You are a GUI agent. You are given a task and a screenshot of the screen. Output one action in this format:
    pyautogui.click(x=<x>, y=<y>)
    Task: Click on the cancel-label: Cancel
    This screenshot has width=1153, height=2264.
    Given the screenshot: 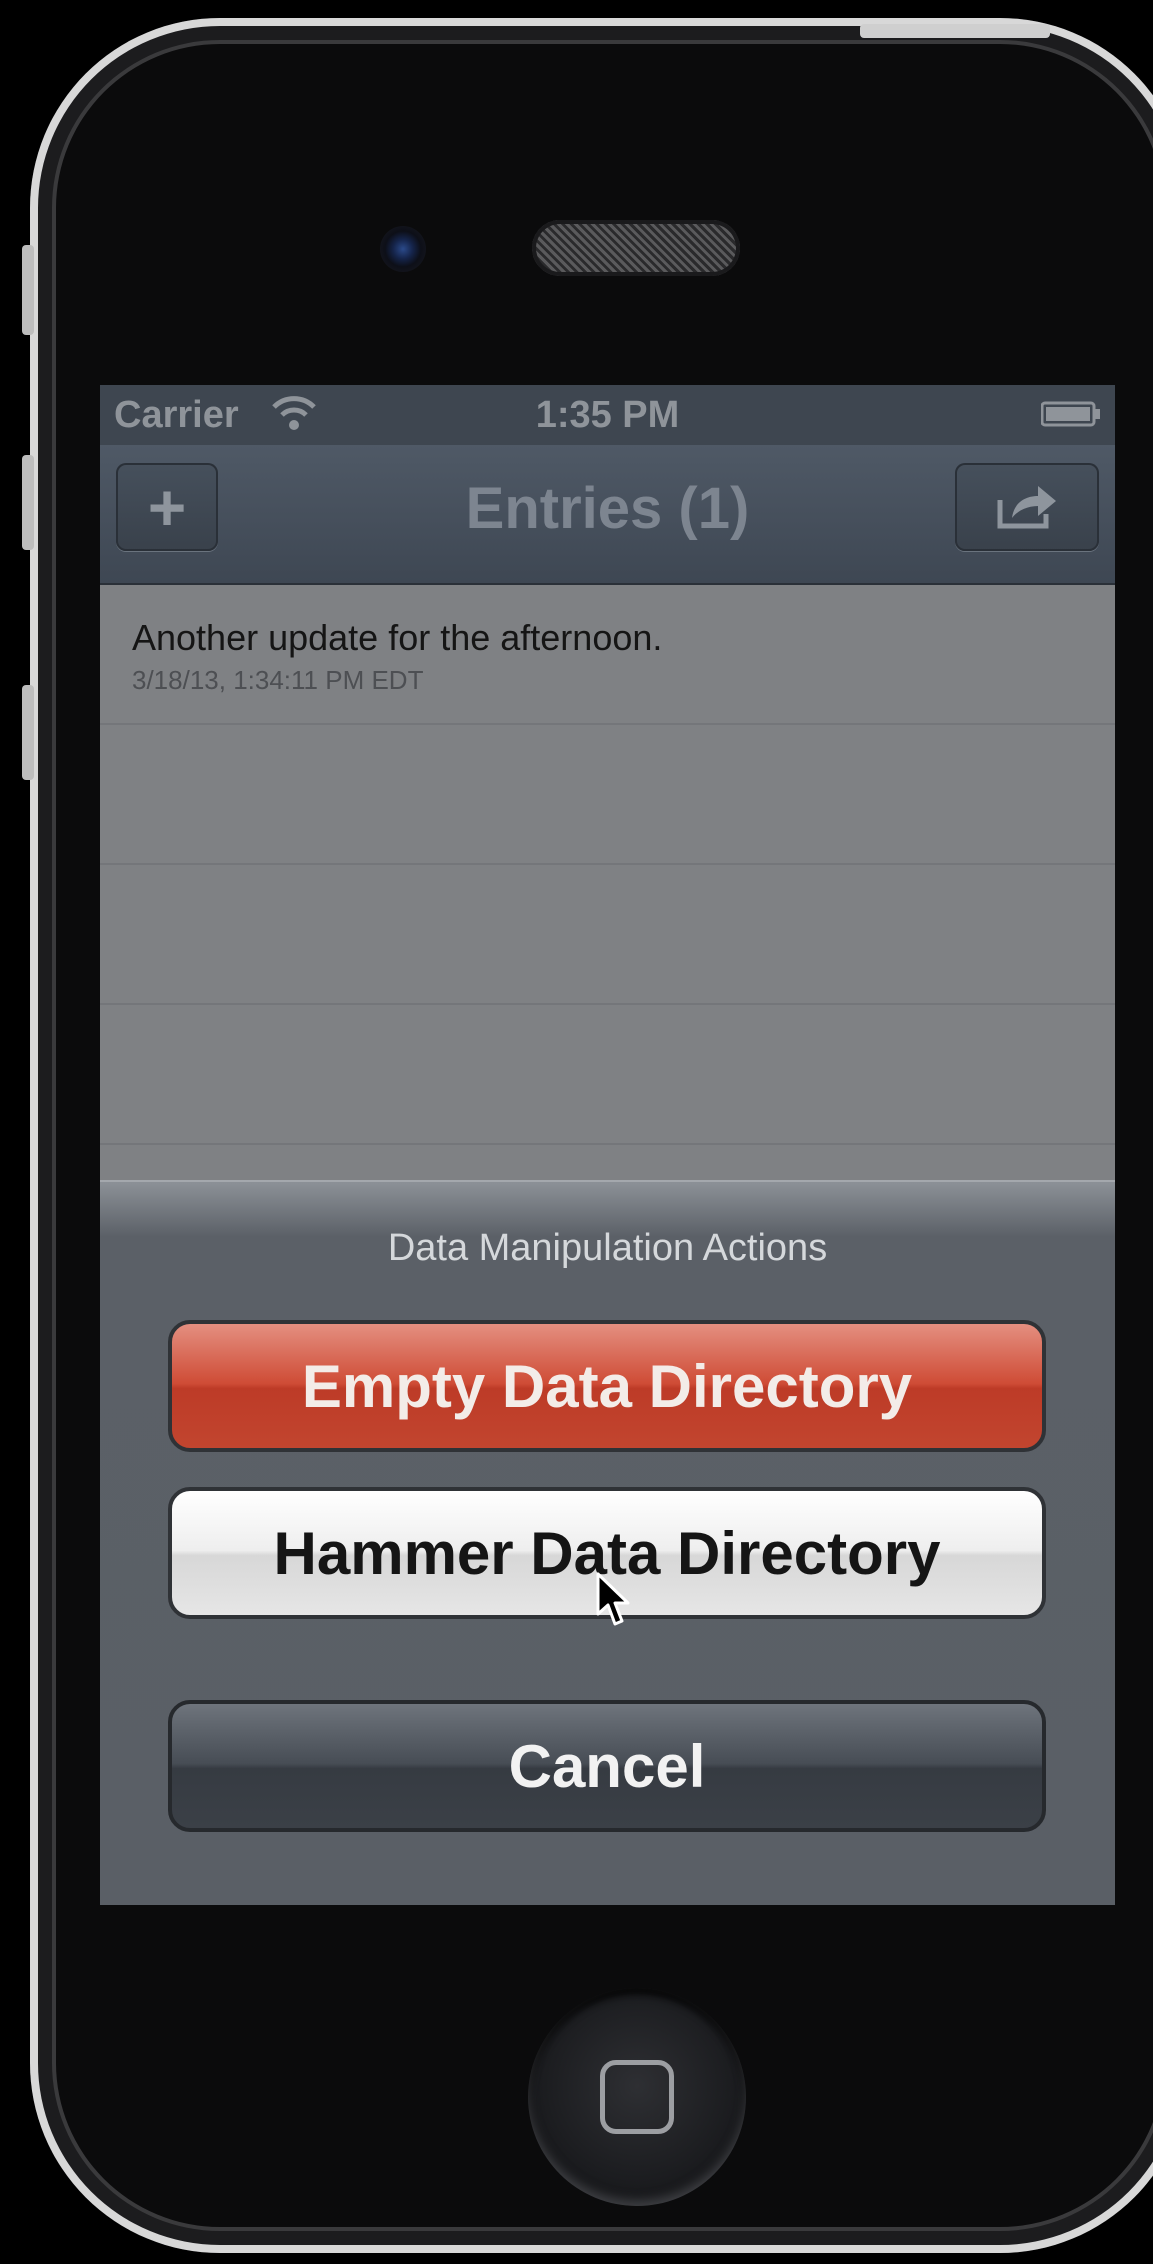 What is the action you would take?
    pyautogui.click(x=607, y=1766)
    